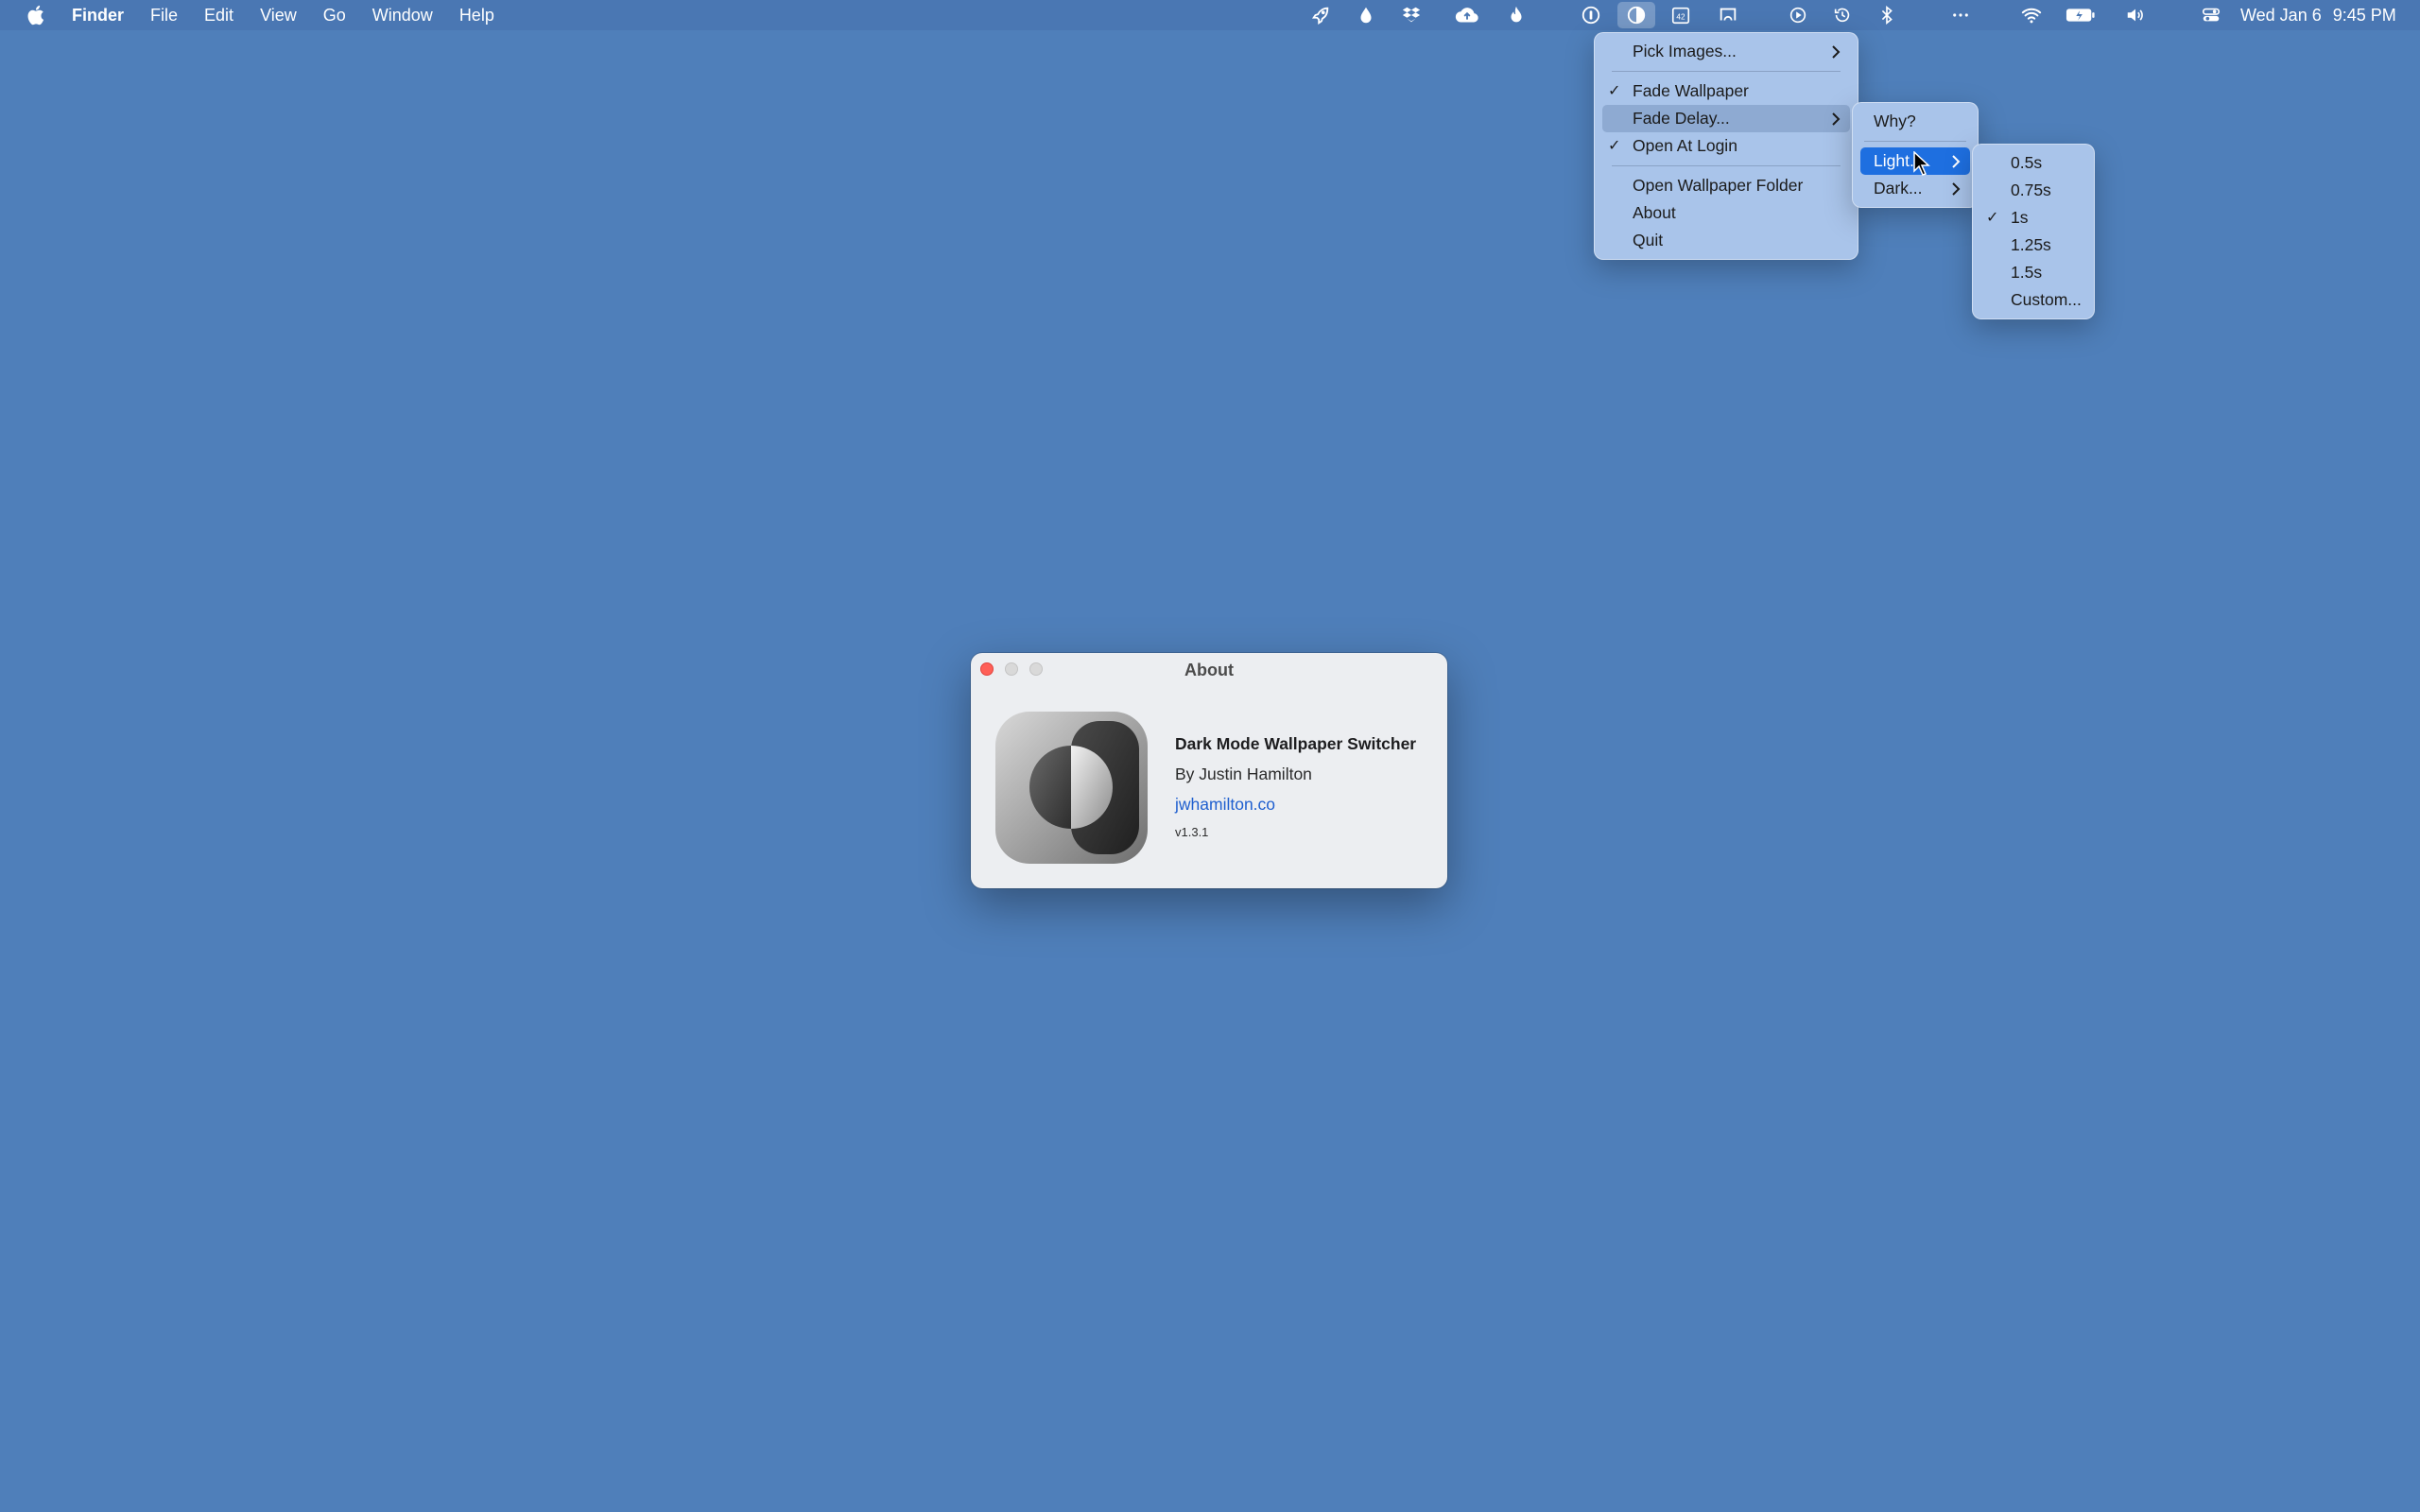 The width and height of the screenshot is (2420, 1512). Describe the element at coordinates (1320, 15) in the screenshot. I see `rocket-icon` at that location.